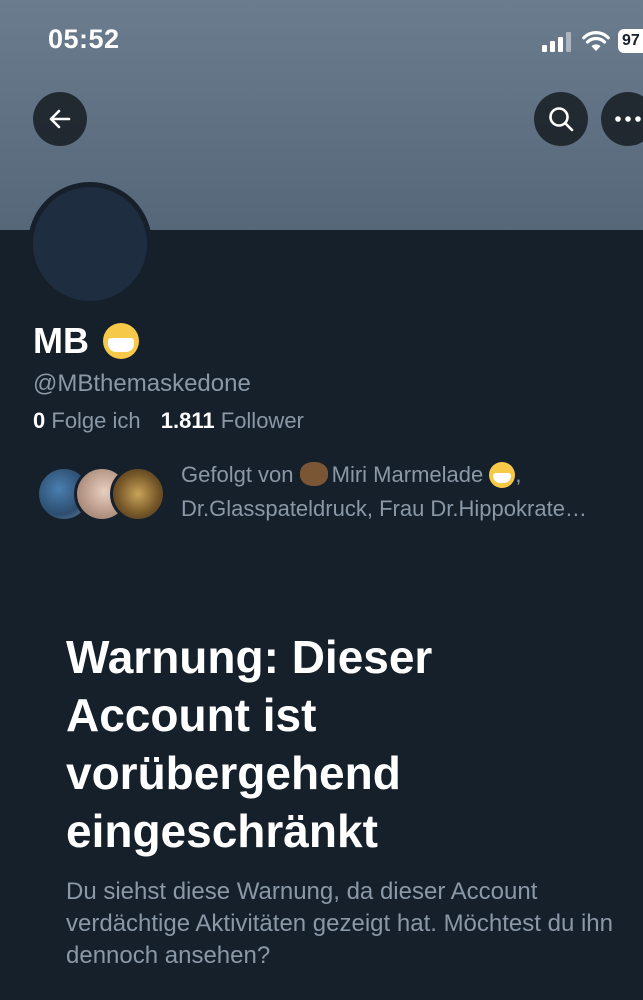  I want to click on back-button, so click(60, 119).